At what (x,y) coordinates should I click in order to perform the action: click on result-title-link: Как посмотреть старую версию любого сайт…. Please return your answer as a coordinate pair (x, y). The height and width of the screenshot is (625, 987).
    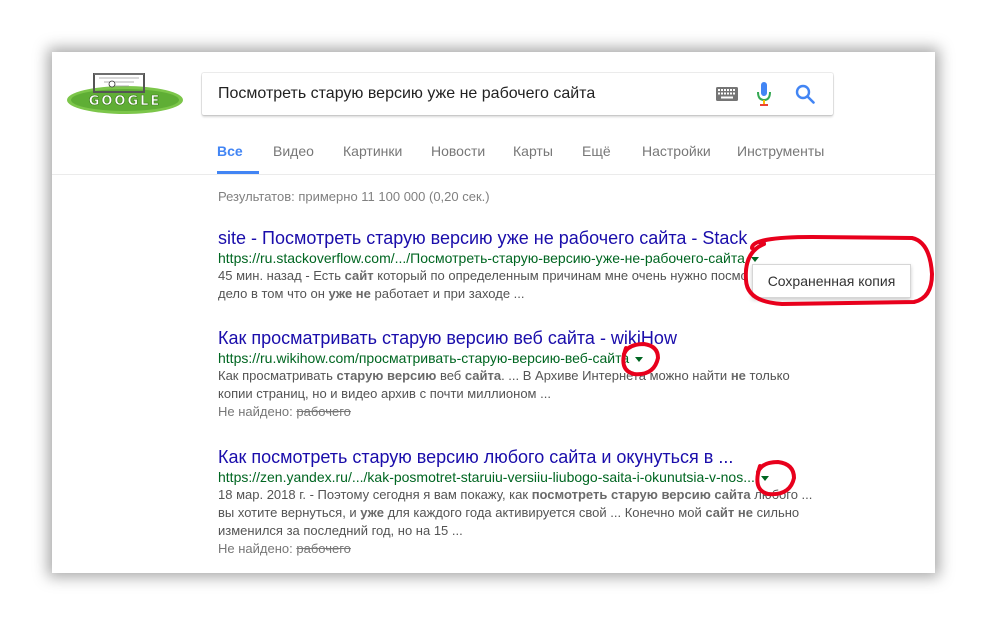
    Looking at the image, I should click on (528, 457).